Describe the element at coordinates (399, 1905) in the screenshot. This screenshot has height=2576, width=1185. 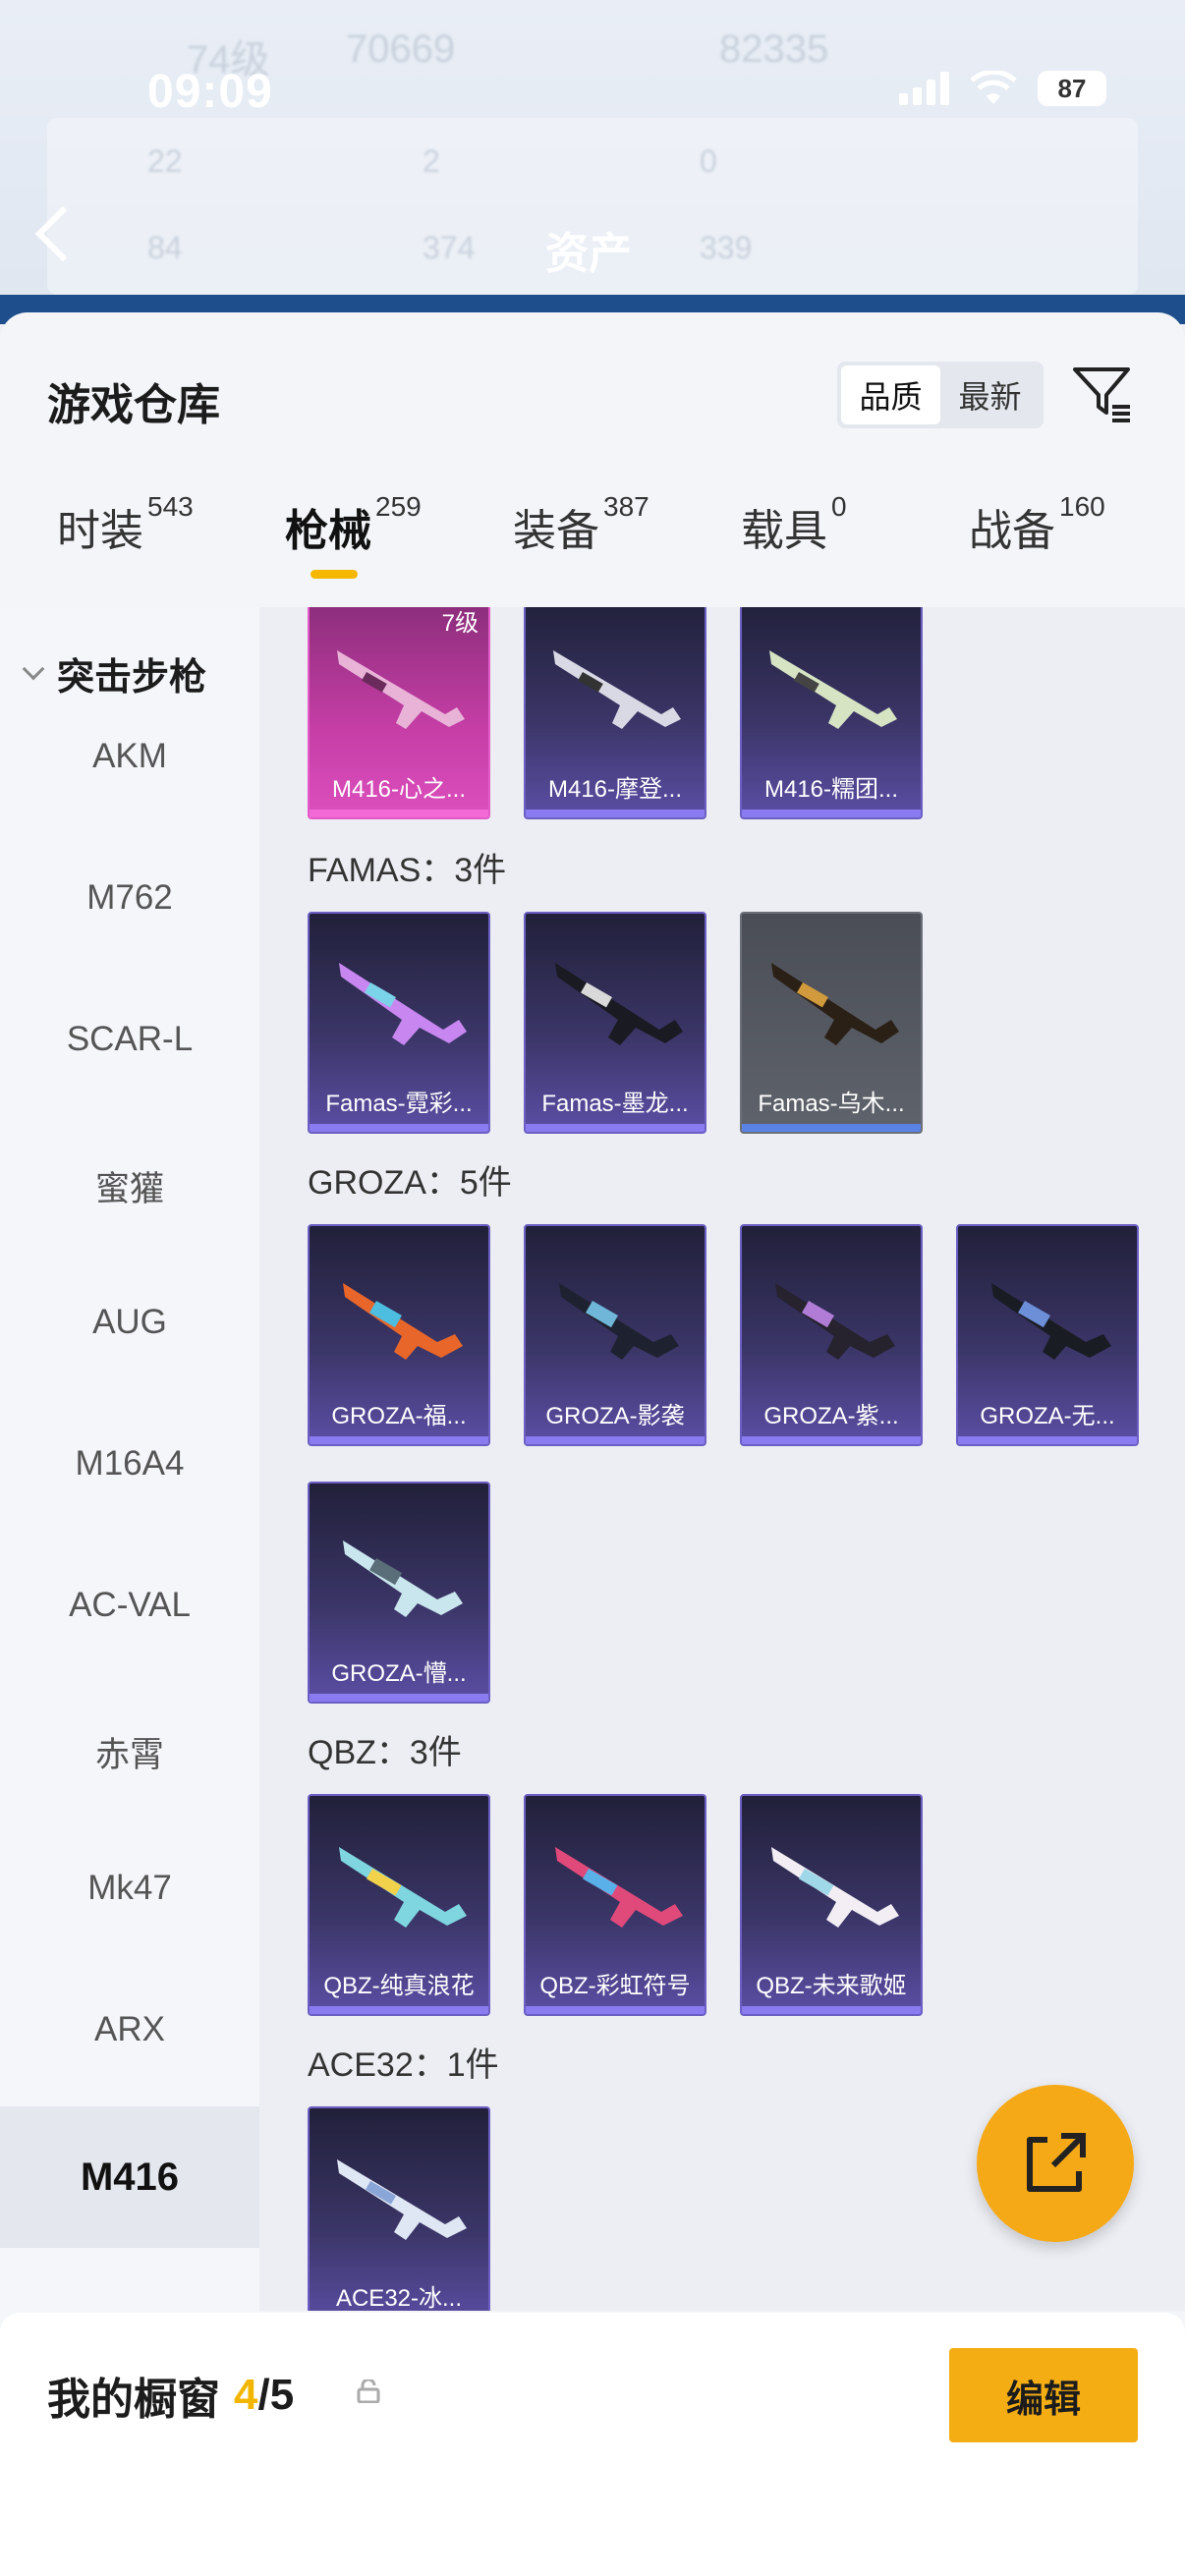
I see `skin-card: QBZ-纯真浪花` at that location.